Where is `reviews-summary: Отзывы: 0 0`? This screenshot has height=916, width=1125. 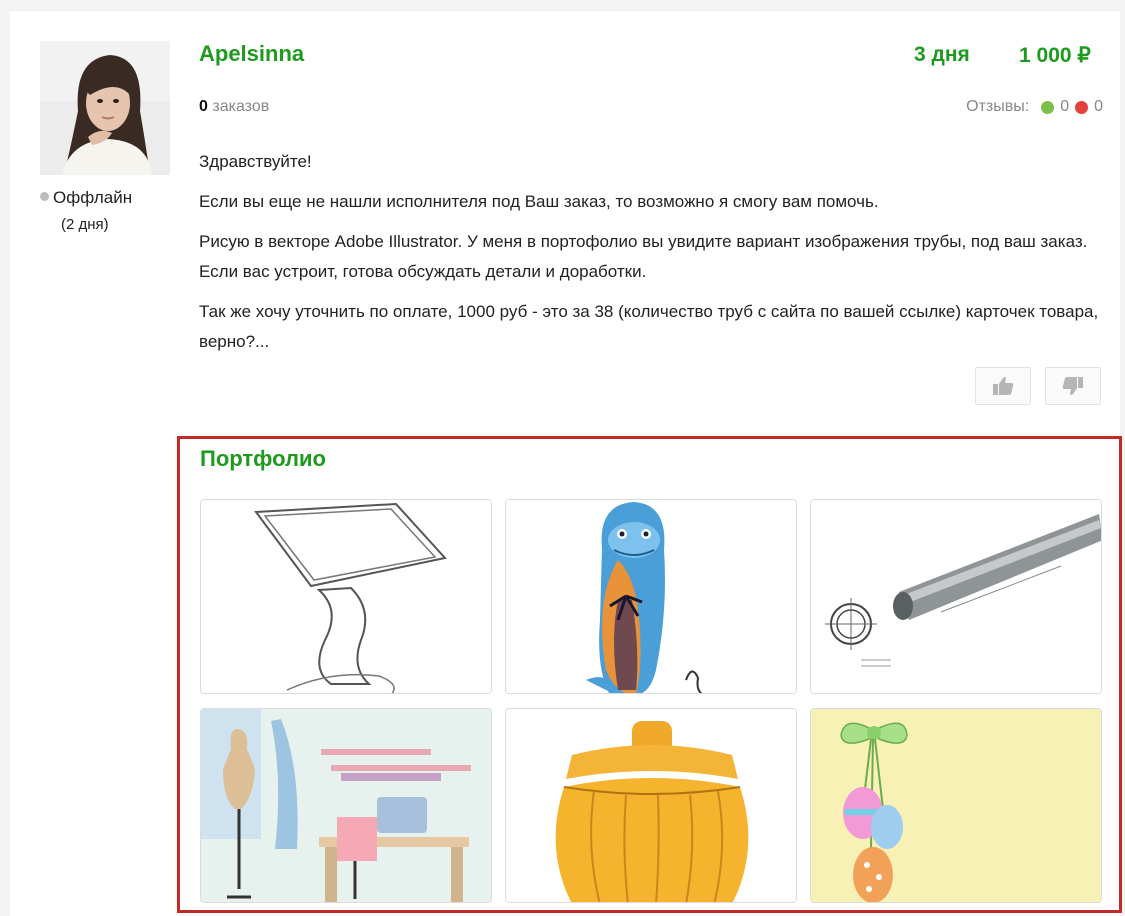
reviews-summary: Отзывы: 0 0 is located at coordinates (1034, 107).